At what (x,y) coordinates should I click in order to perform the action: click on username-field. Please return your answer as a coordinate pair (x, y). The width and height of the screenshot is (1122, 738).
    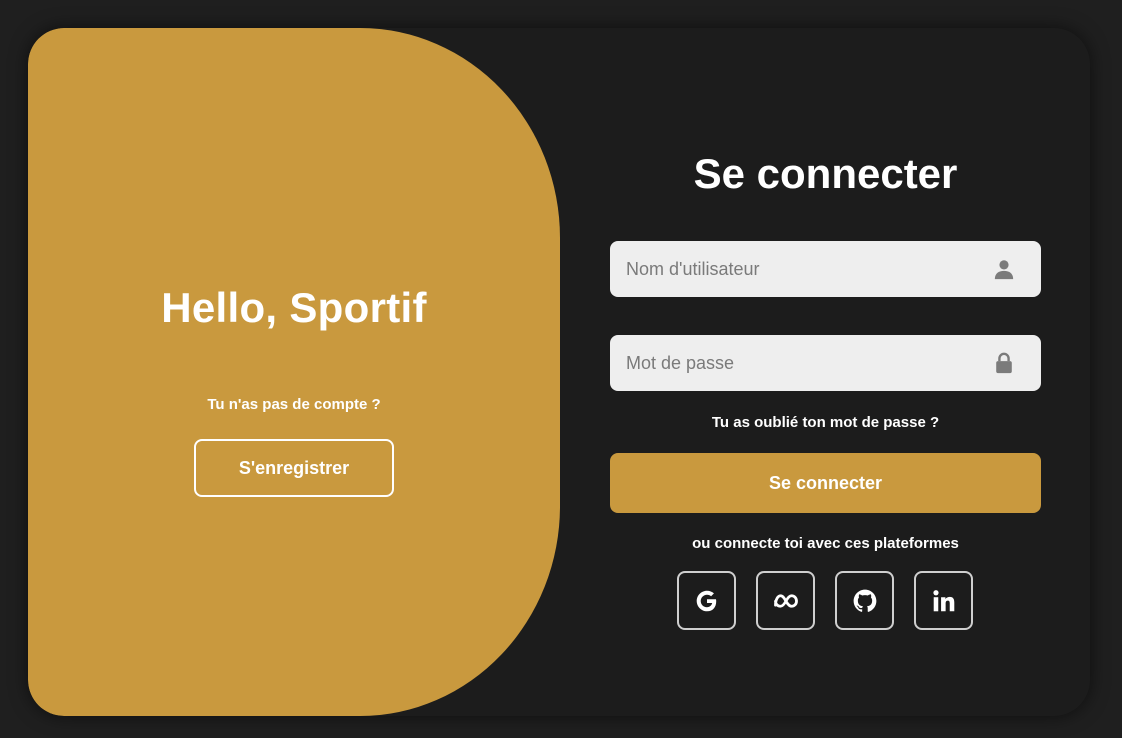
    Looking at the image, I should click on (825, 269).